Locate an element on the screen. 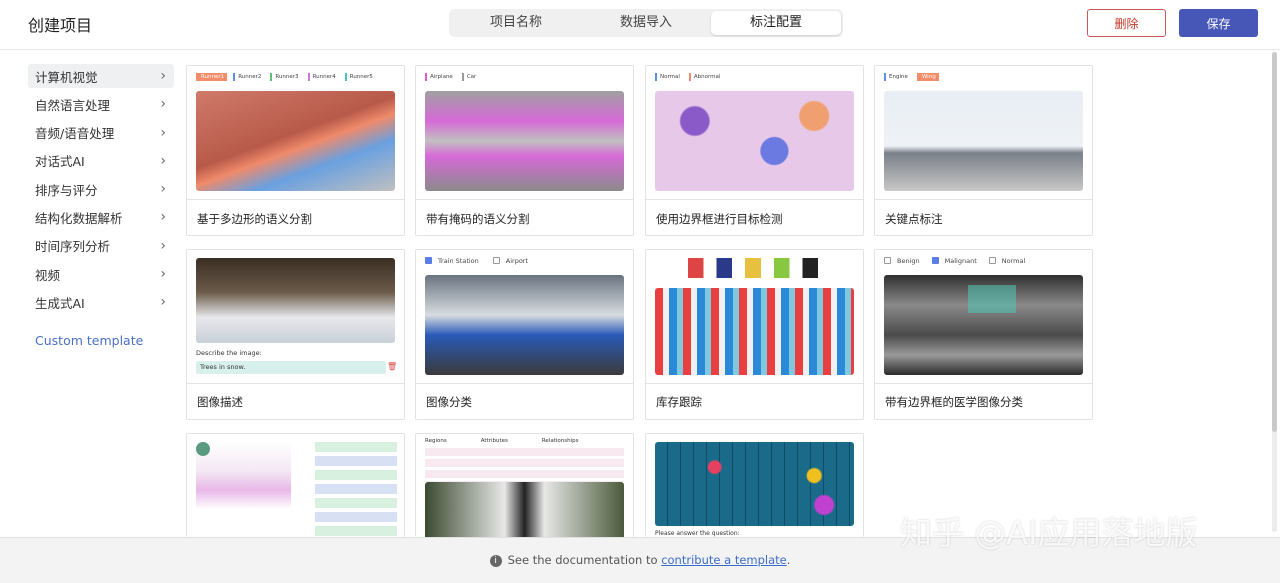  header: 创建项目 项目名称 数据导入 标注配置 删除 保存 is located at coordinates (640, 25).